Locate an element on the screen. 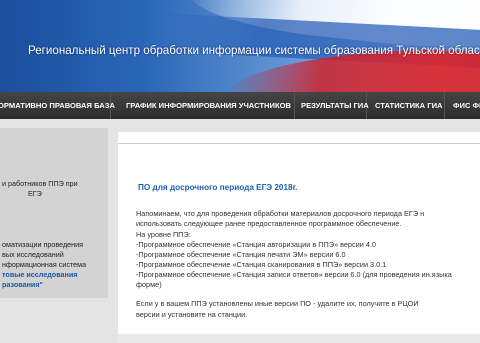 Image resolution: width=480 pixels, height=343 pixels. divider is located at coordinates (299, 143).